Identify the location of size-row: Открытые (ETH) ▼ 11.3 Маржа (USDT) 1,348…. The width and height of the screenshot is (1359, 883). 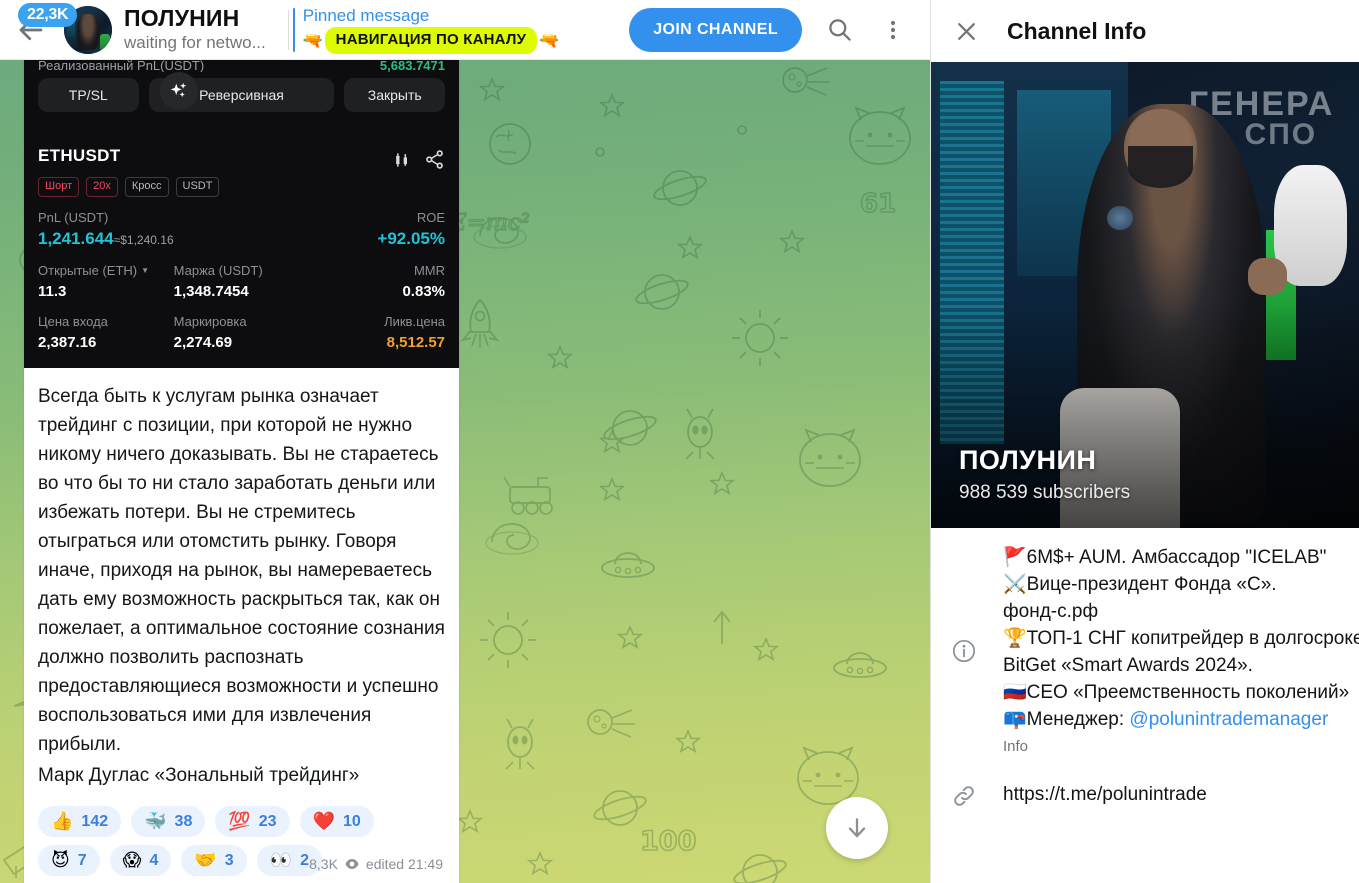
(241, 282).